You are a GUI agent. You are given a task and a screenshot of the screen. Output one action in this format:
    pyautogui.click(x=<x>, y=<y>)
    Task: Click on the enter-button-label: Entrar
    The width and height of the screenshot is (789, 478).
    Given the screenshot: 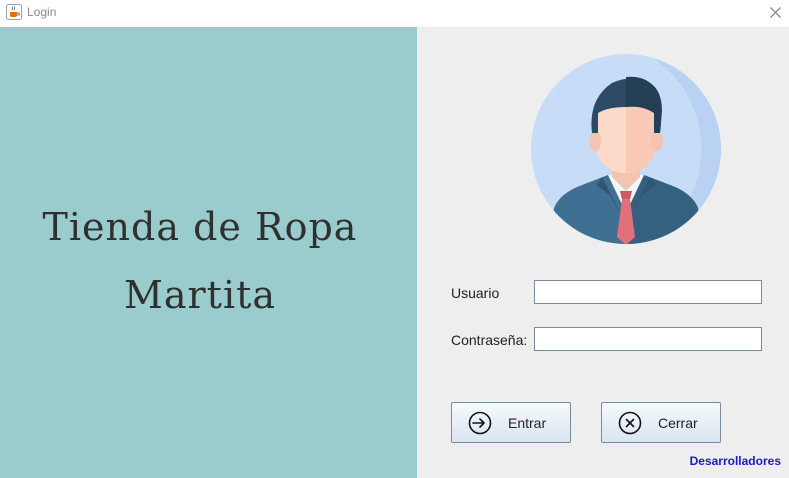 What is the action you would take?
    pyautogui.click(x=527, y=423)
    